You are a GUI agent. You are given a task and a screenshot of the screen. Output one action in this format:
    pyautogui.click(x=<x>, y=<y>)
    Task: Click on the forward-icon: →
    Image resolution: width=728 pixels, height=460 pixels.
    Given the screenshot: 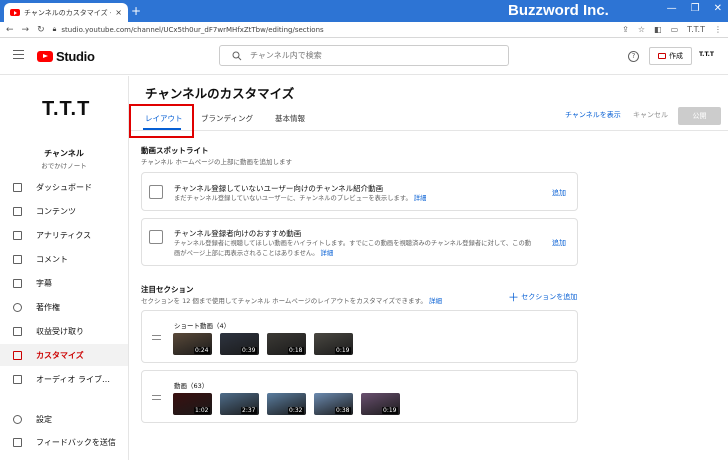 What is the action you would take?
    pyautogui.click(x=26, y=30)
    